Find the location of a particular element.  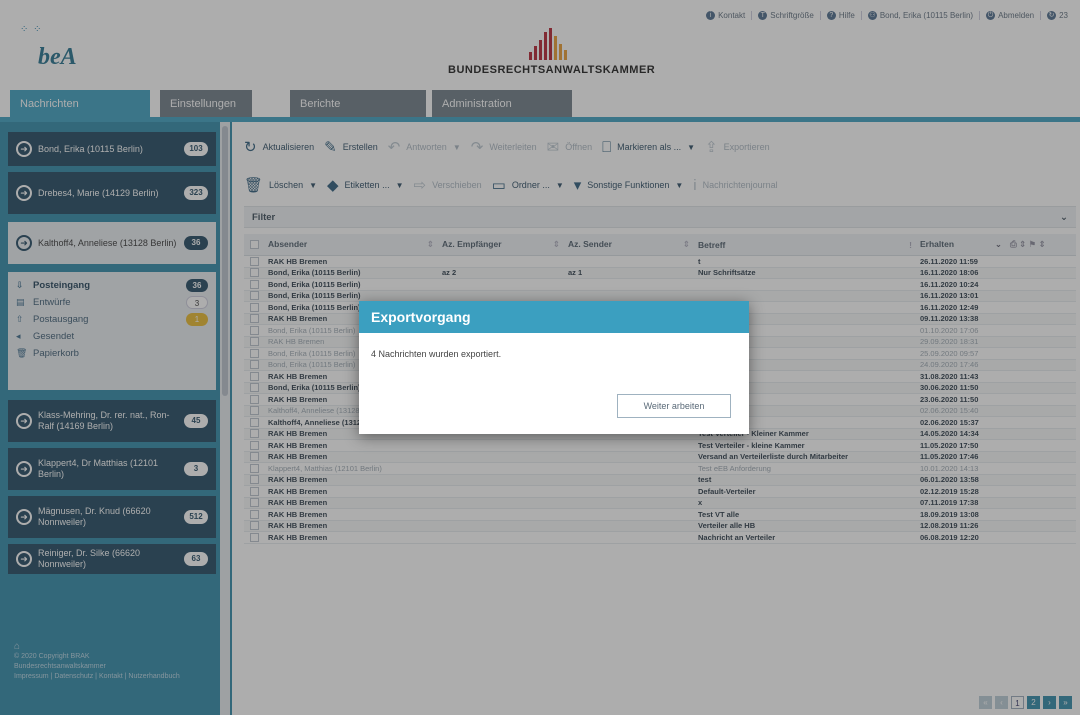

dialog-title: Exportvorgang is located at coordinates (554, 317).